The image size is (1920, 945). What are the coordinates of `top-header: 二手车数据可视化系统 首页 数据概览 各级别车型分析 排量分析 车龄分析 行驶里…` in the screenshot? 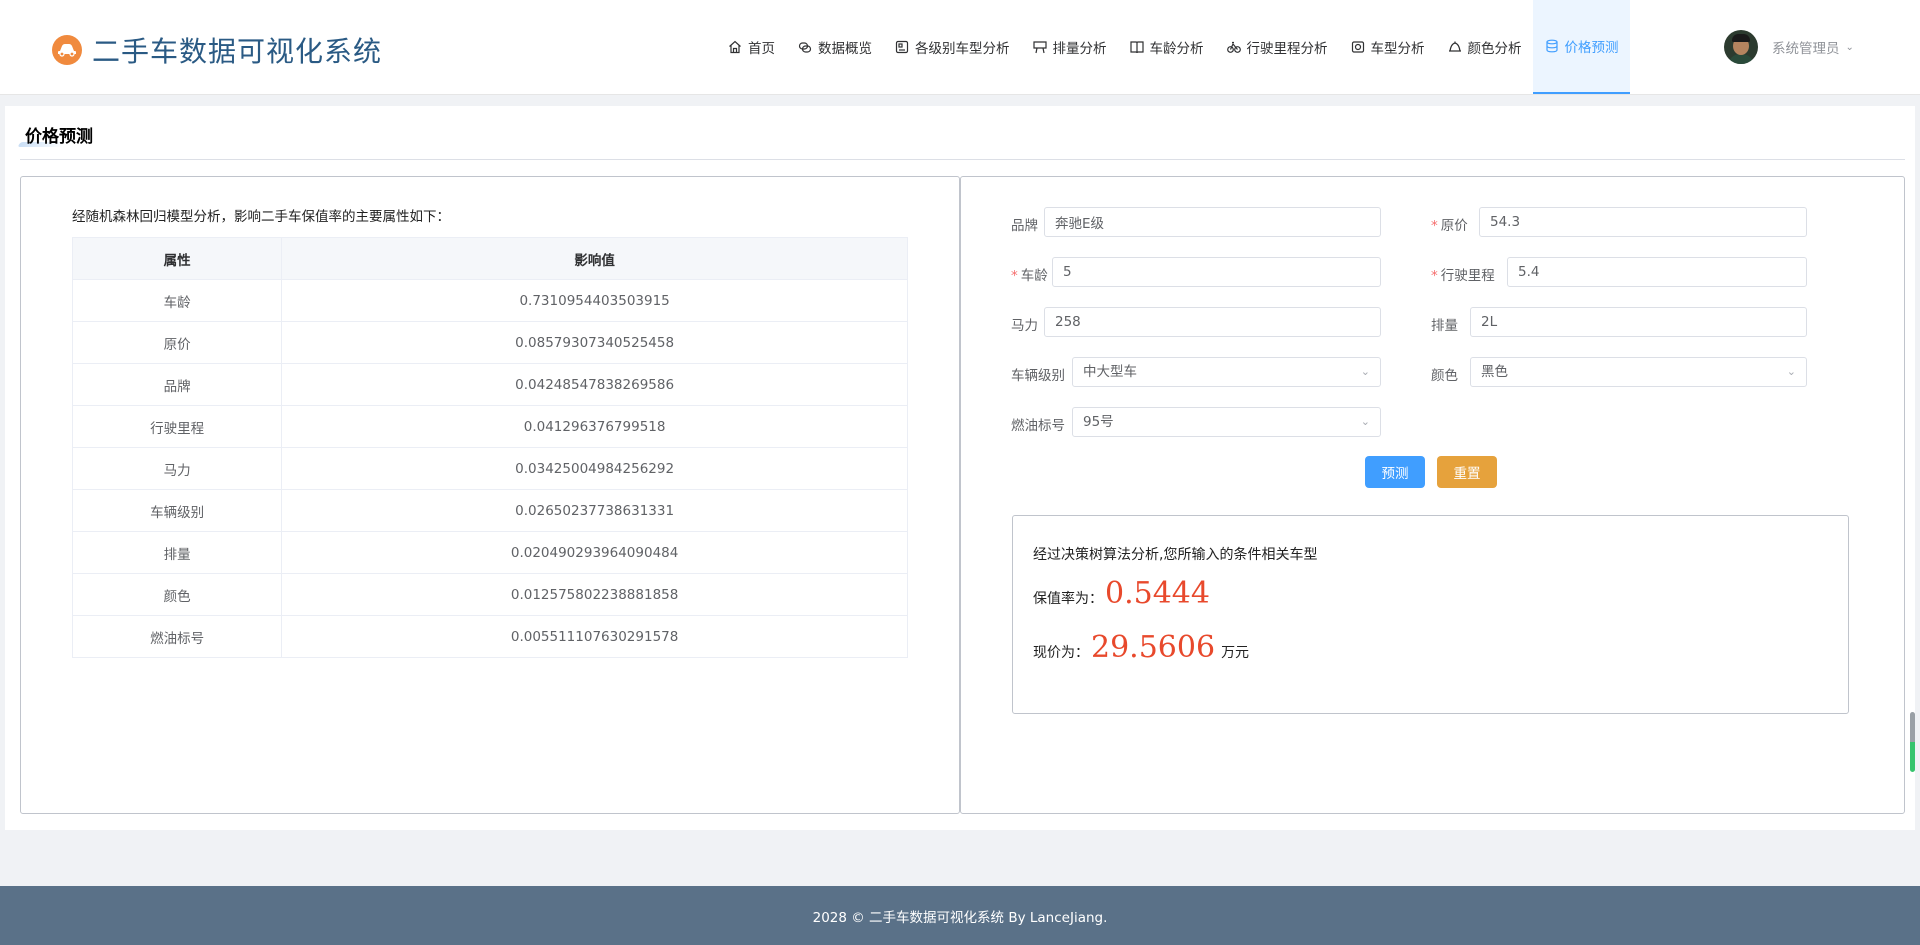 It's located at (960, 47).